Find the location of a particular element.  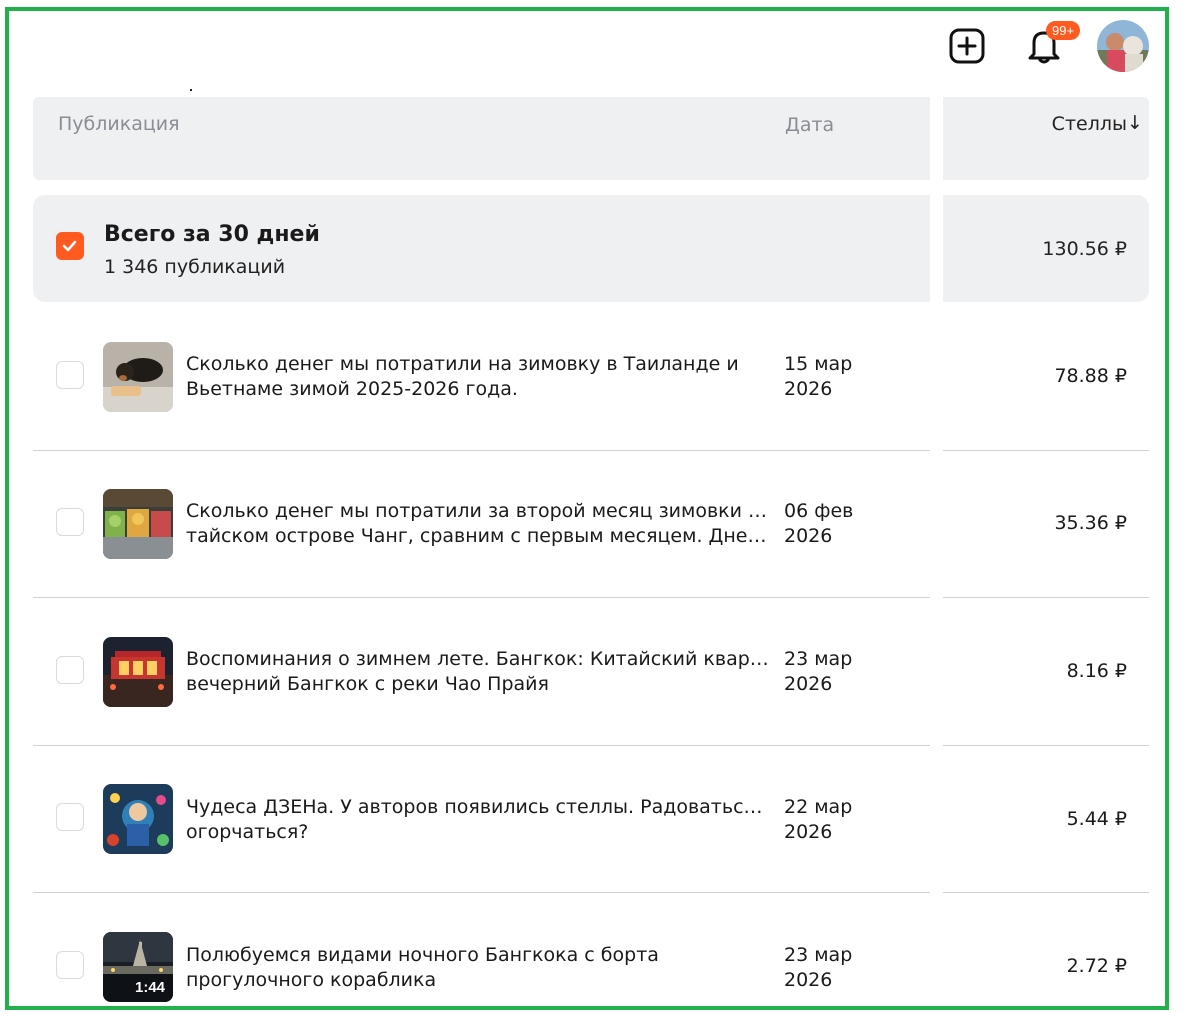

select-all-checkbox is located at coordinates (70, 246).